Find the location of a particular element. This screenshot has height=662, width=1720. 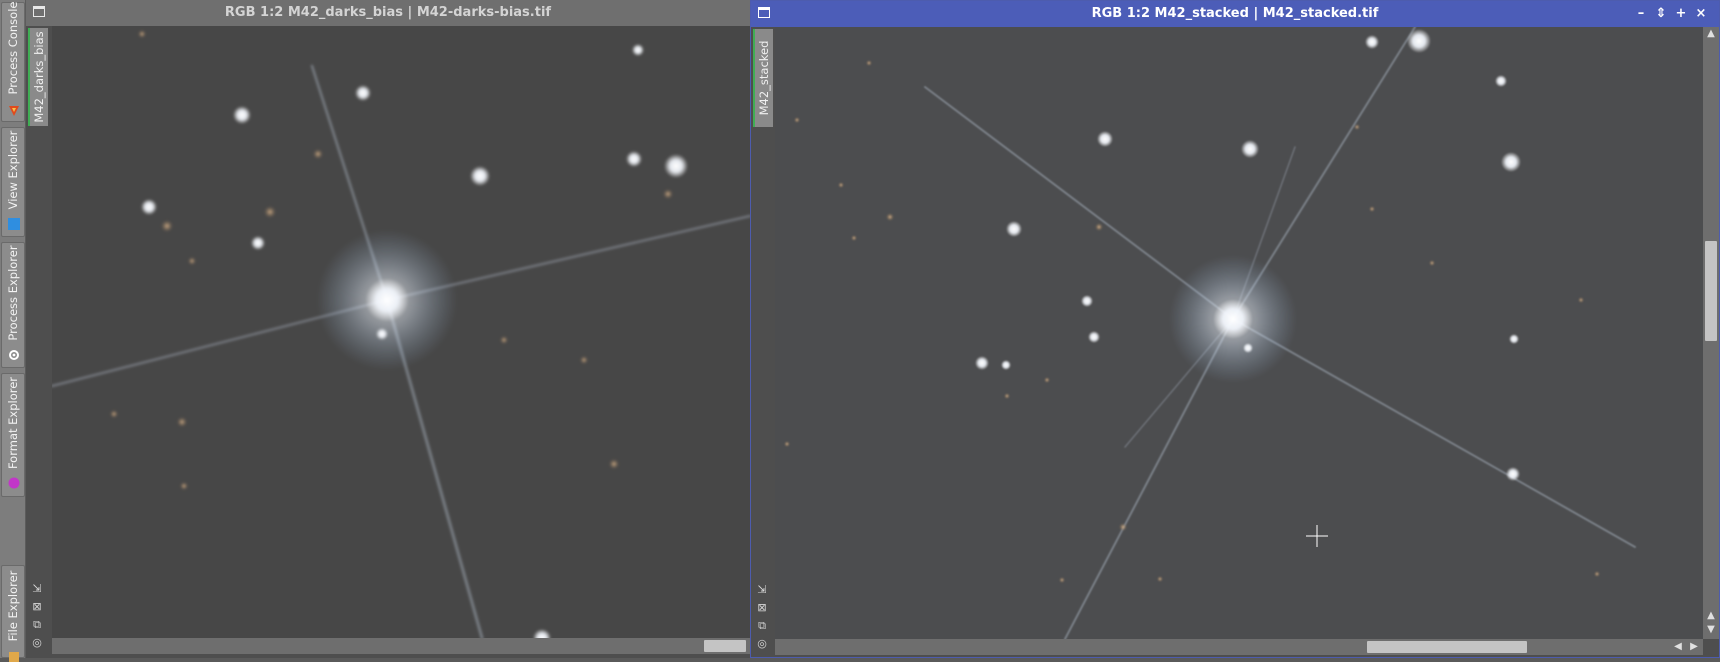

maximize-button: + is located at coordinates (1681, 14).